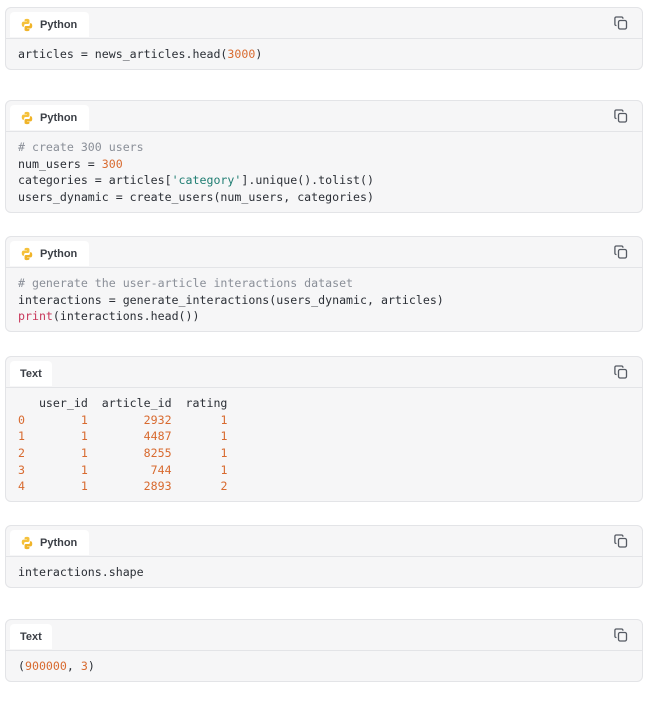 This screenshot has height=701, width=647. I want to click on code-token: 4, so click(21, 486).